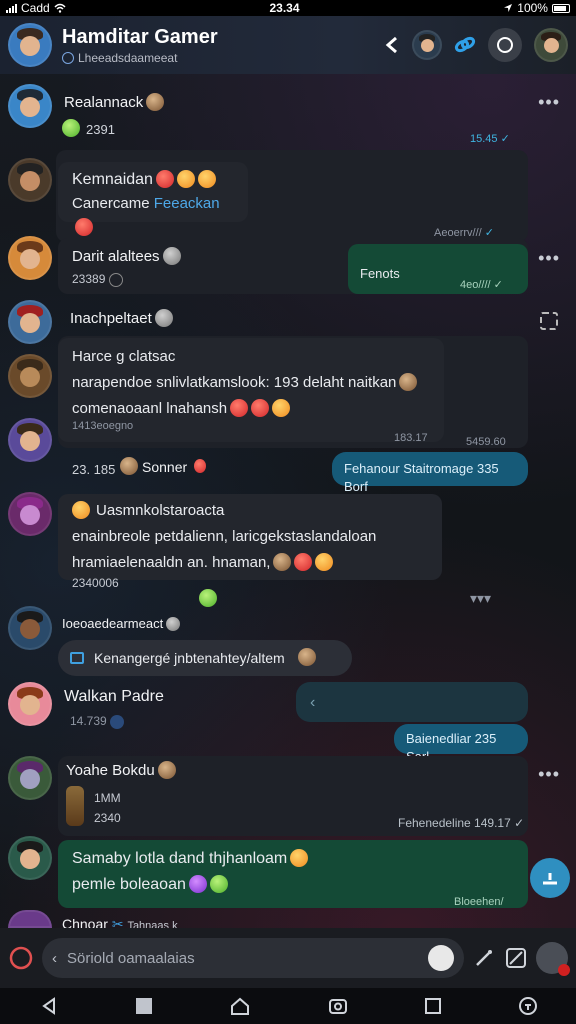 This screenshot has width=576, height=1024. What do you see at coordinates (486, 442) in the screenshot?
I see `message-time: 5459.60` at bounding box center [486, 442].